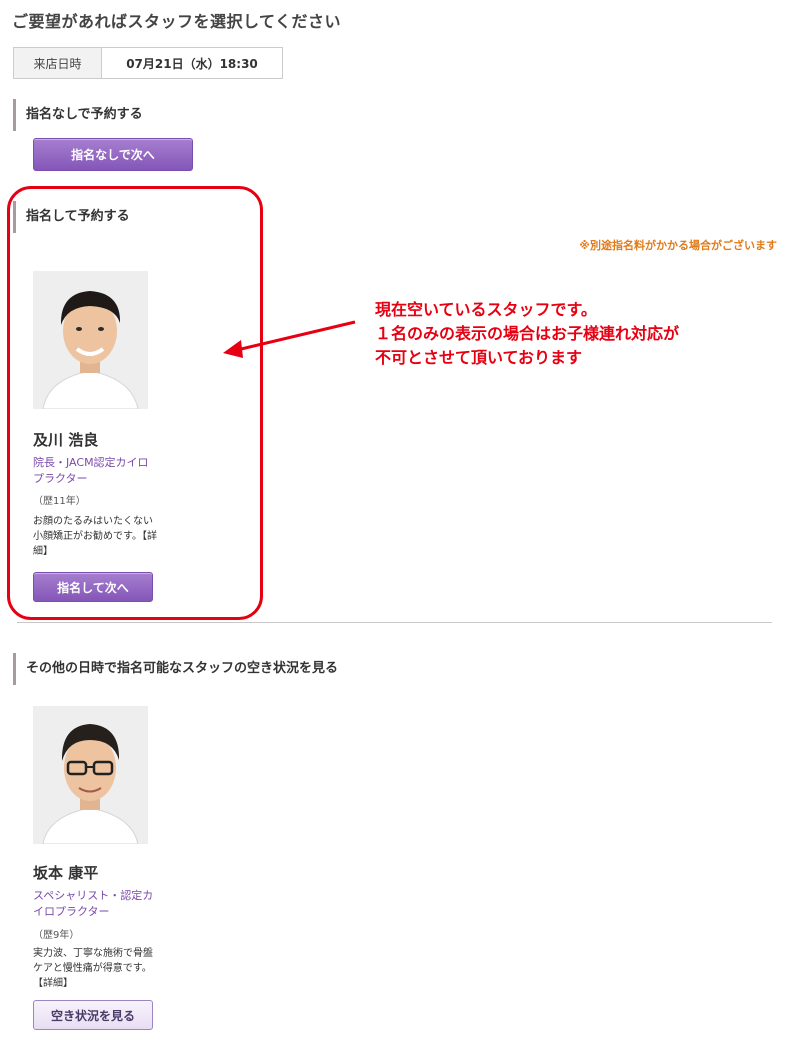 The width and height of the screenshot is (787, 1043). Describe the element at coordinates (289, 339) in the screenshot. I see `annotation-arrow-icon` at that location.